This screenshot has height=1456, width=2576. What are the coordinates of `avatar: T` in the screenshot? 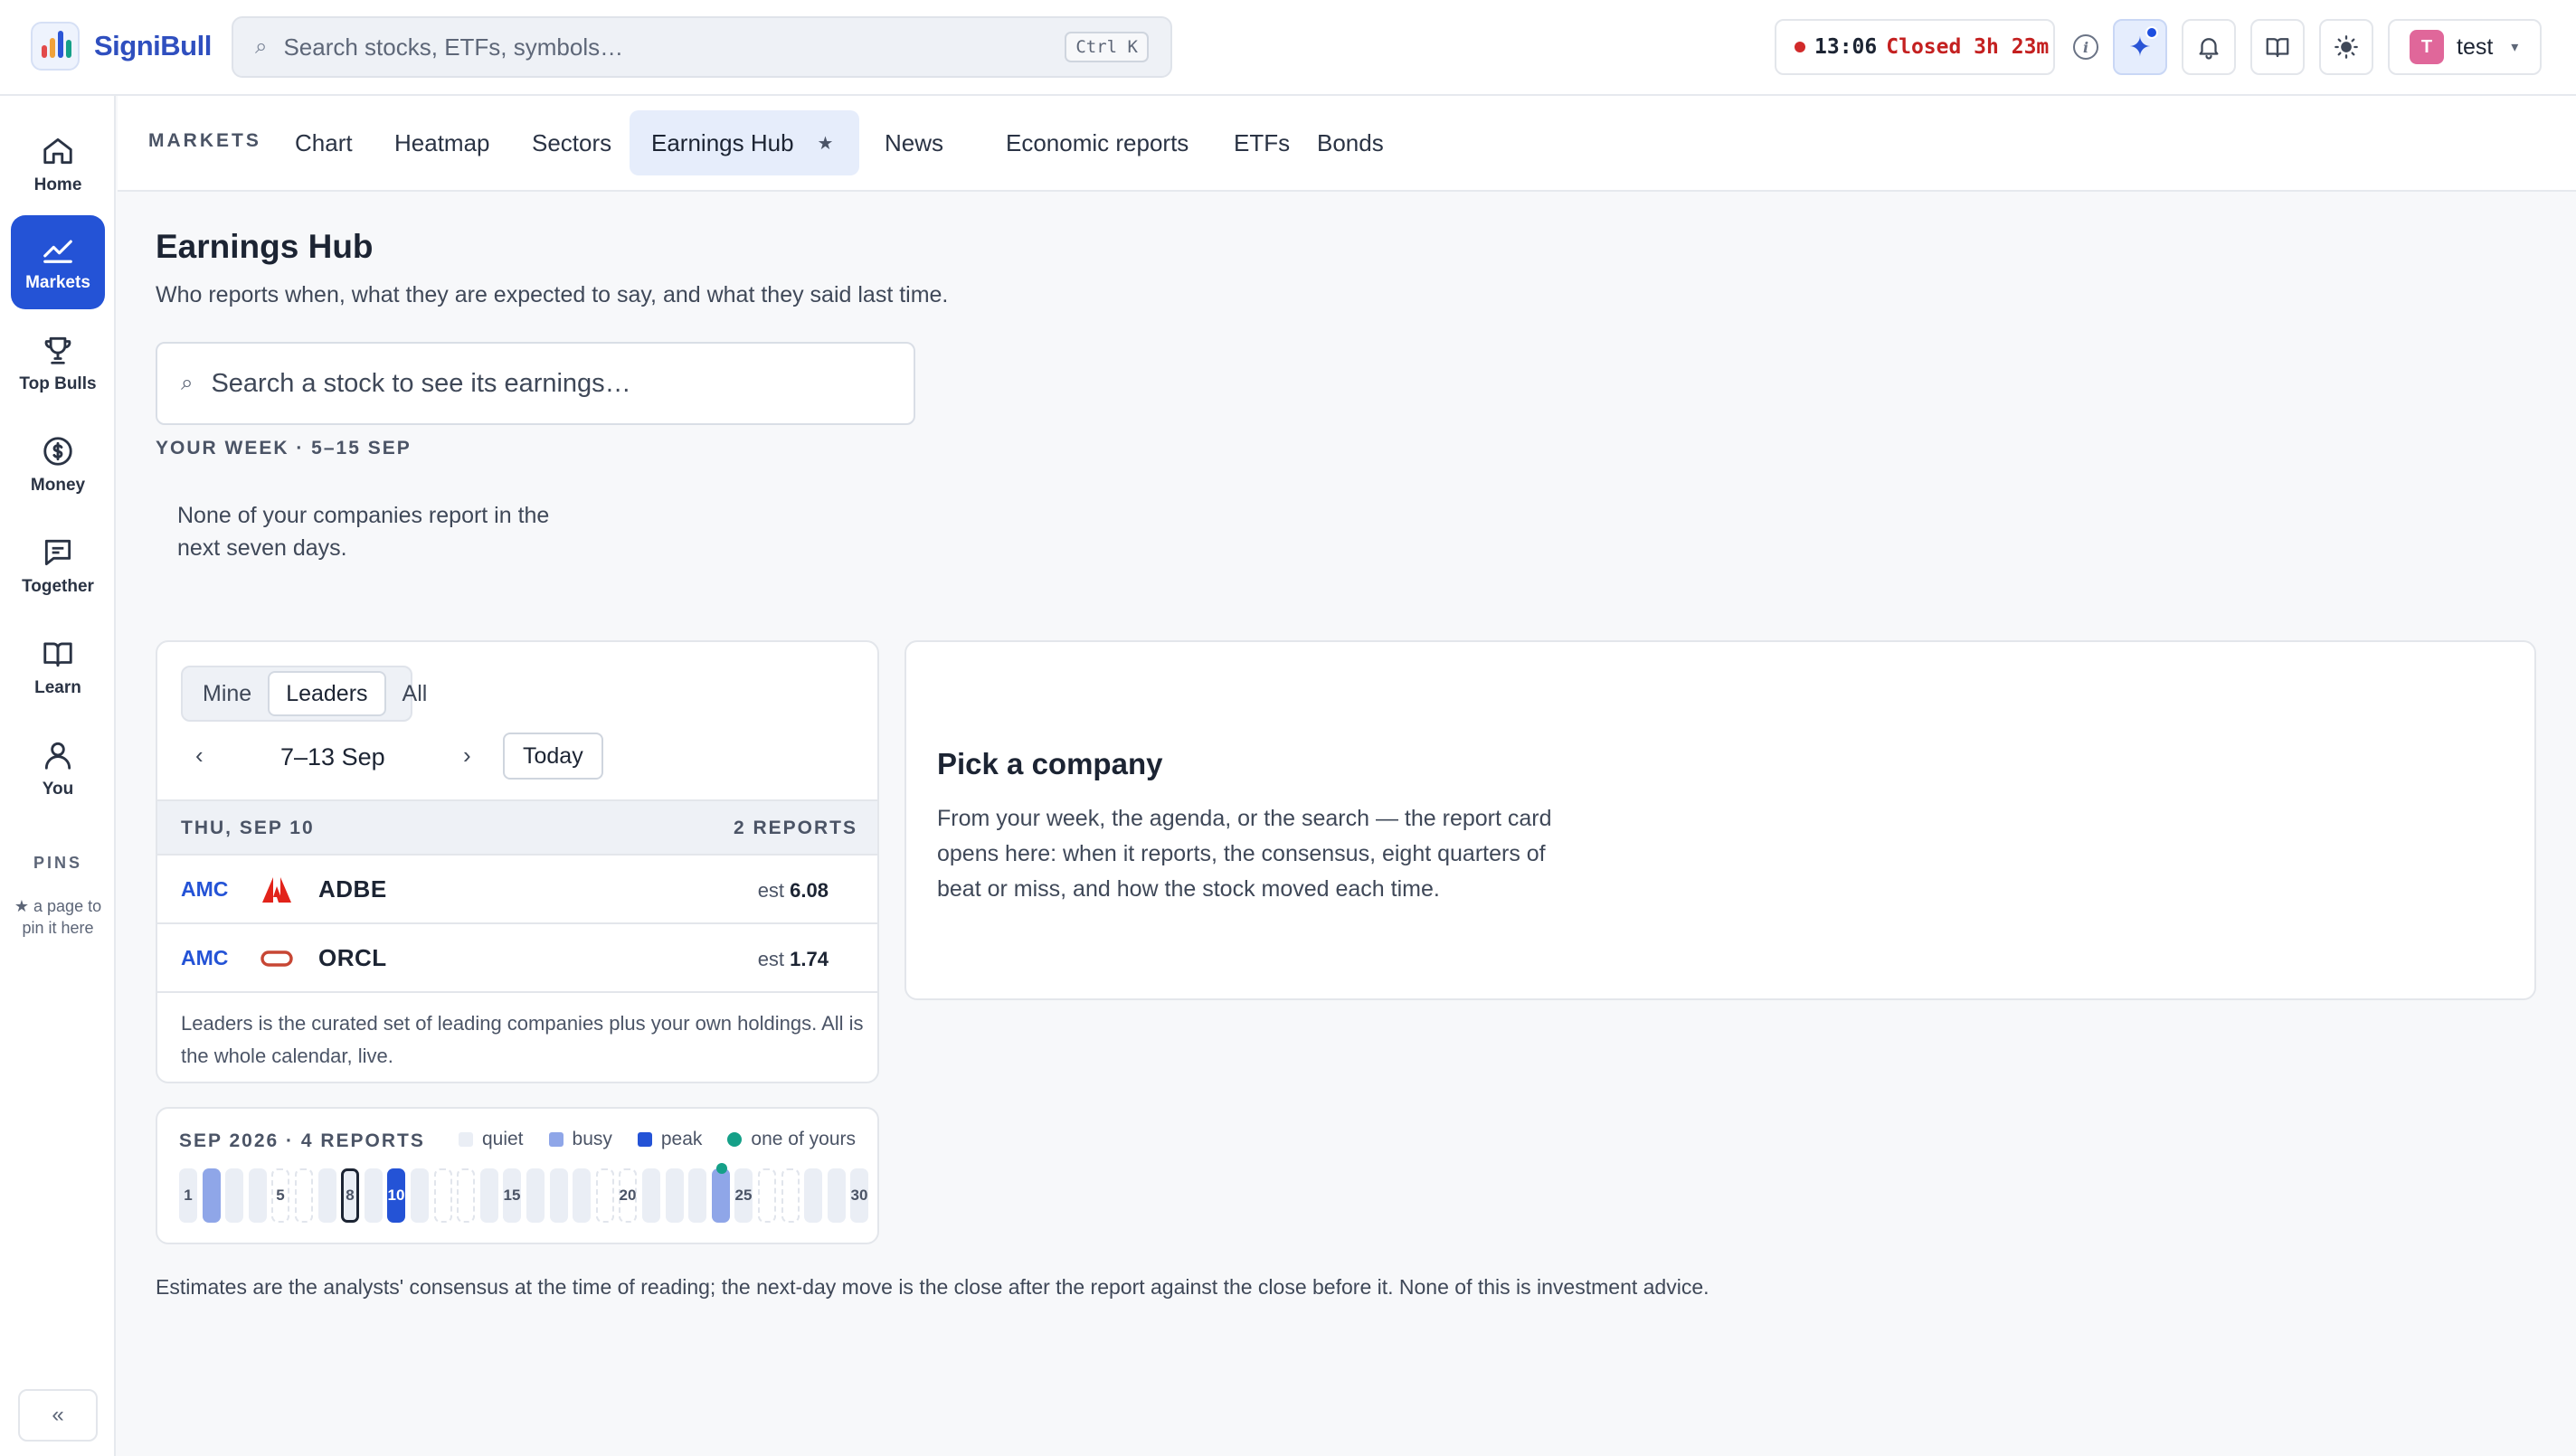 It's located at (2427, 47).